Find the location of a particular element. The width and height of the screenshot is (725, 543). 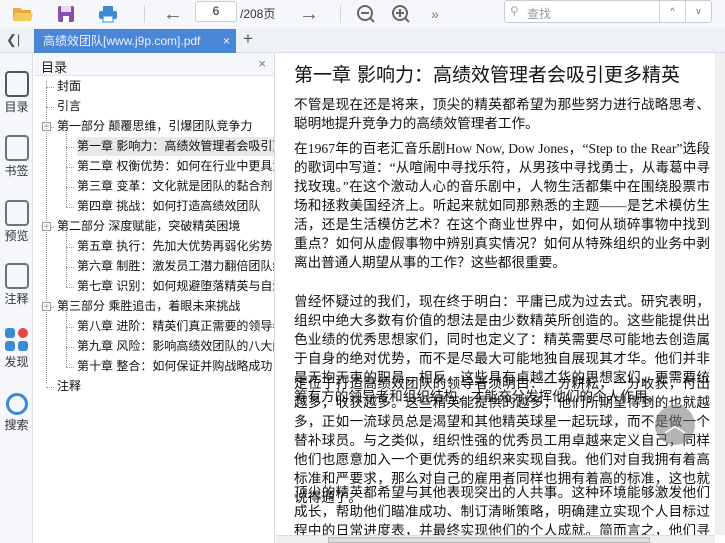

tab-document: 高绩效团队[www.j9p.com].pdf × is located at coordinates (135, 41).